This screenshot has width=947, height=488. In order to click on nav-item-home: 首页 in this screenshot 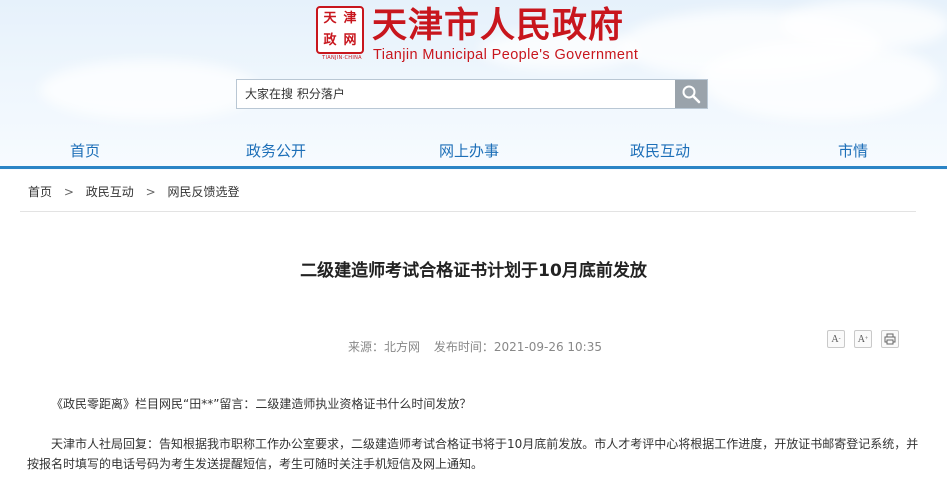, I will do `click(85, 150)`.